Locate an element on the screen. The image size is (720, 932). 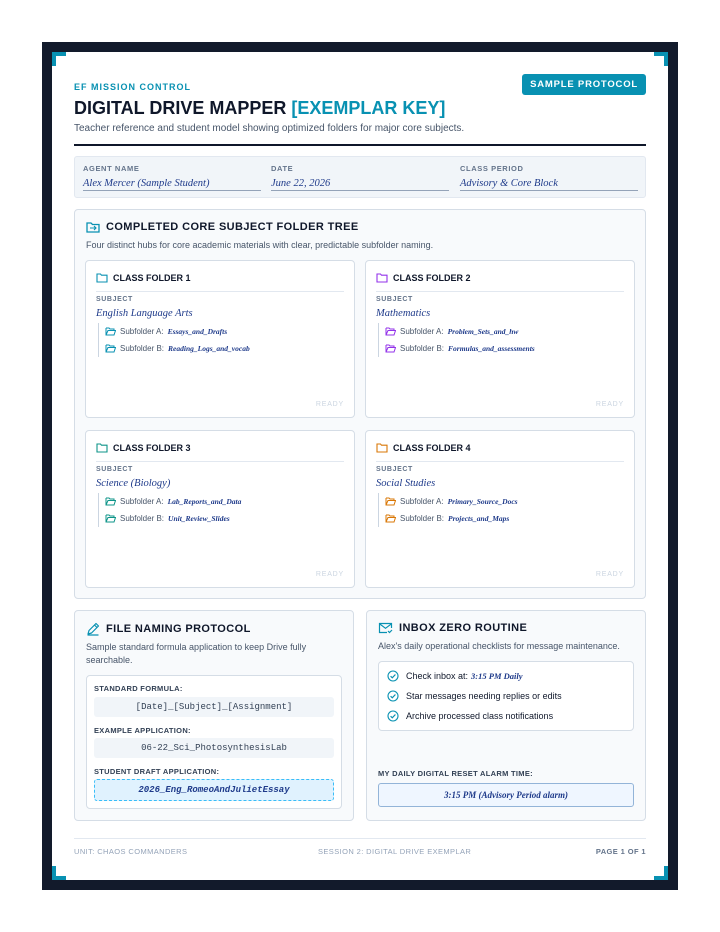
eyebrow-label: EF MISSION CONTROL is located at coordinates (132, 87).